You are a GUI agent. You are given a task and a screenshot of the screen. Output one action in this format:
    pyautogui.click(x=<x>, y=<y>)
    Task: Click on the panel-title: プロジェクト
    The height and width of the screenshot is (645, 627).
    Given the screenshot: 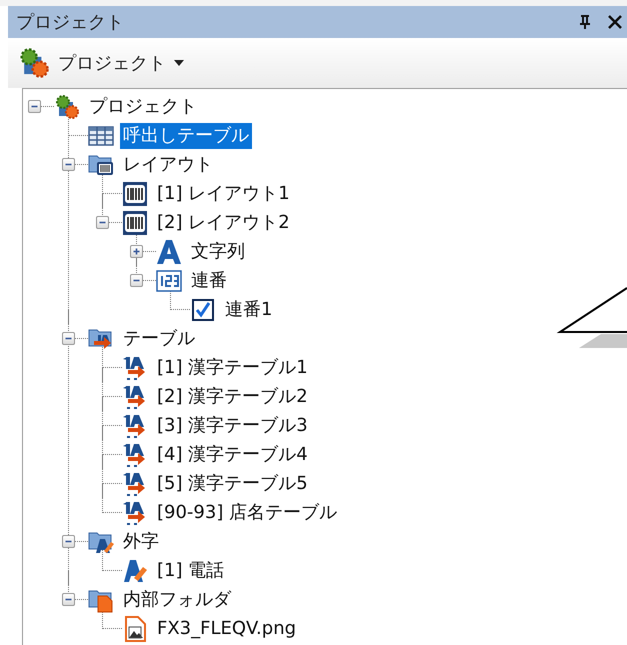 What is the action you would take?
    pyautogui.click(x=70, y=22)
    